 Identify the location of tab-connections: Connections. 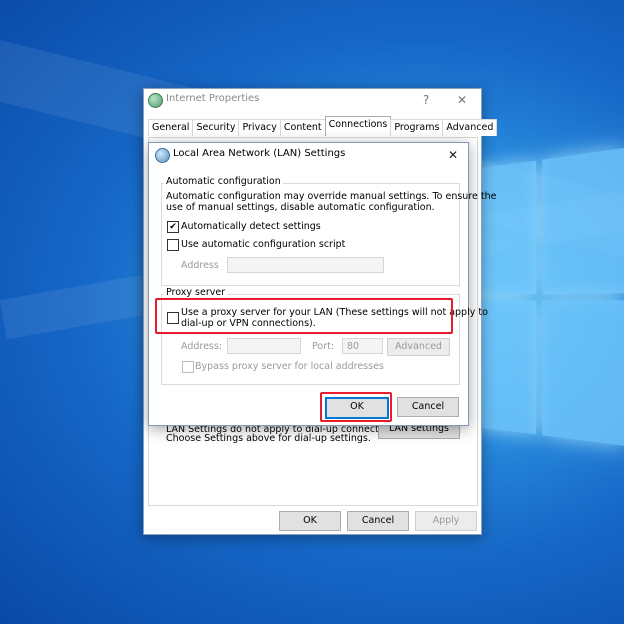
(358, 126).